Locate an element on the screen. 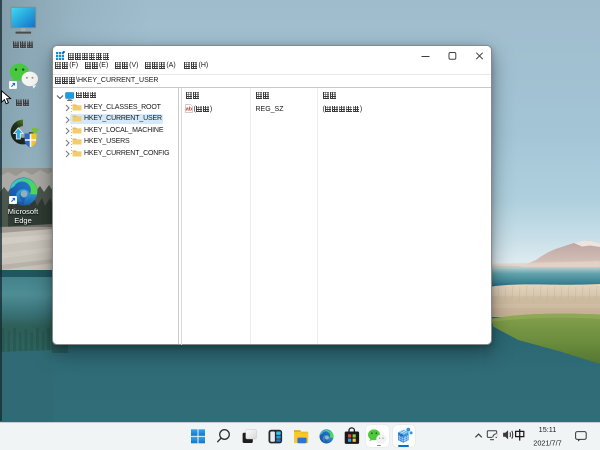 The image size is (600, 450). svg-text: 15:11 is located at coordinates (548, 429).